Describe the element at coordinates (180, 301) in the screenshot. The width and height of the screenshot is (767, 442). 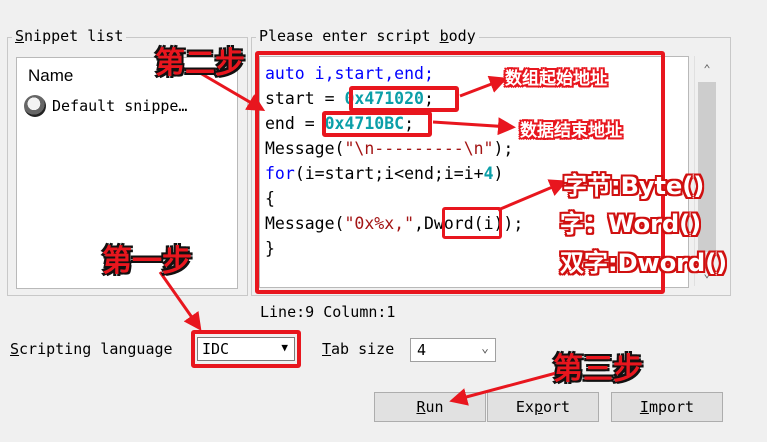
I see `step1-arrow` at that location.